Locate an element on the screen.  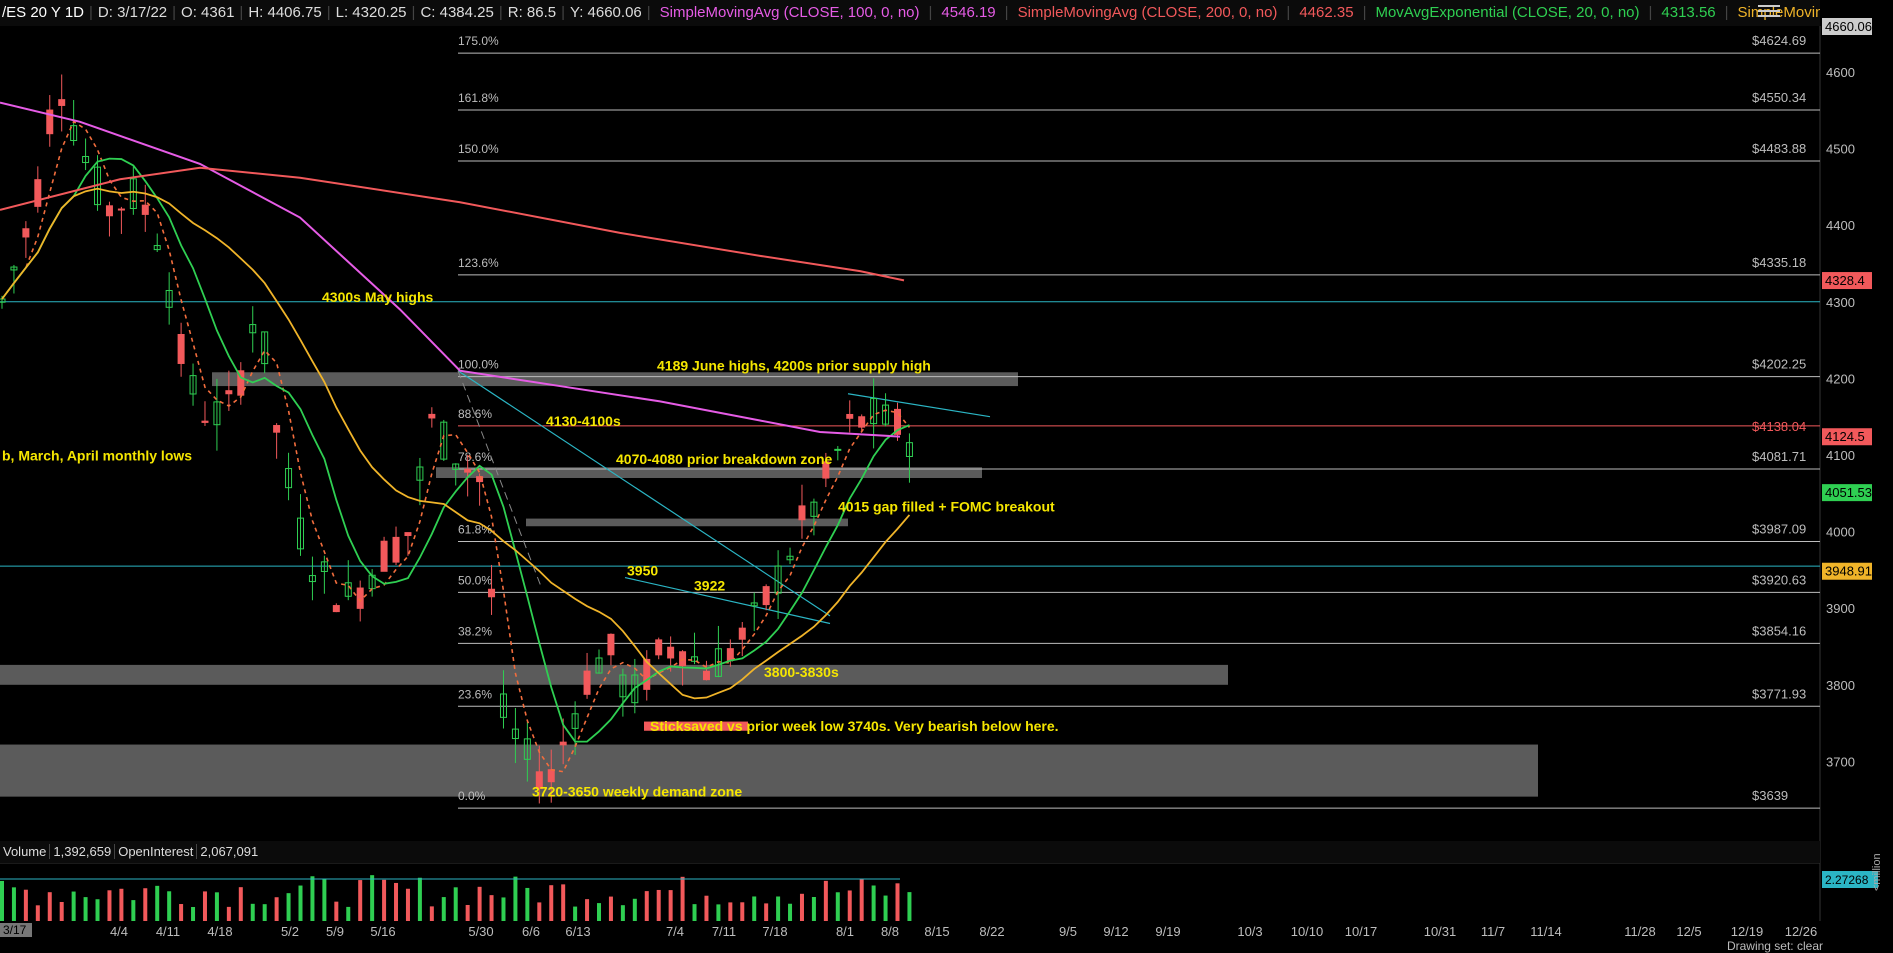
fib-price: $3639 is located at coordinates (1770, 795).